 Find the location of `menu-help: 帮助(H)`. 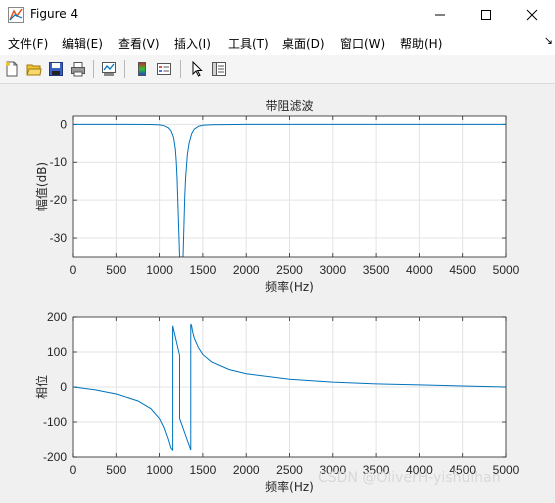

menu-help: 帮助(H) is located at coordinates (421, 43).